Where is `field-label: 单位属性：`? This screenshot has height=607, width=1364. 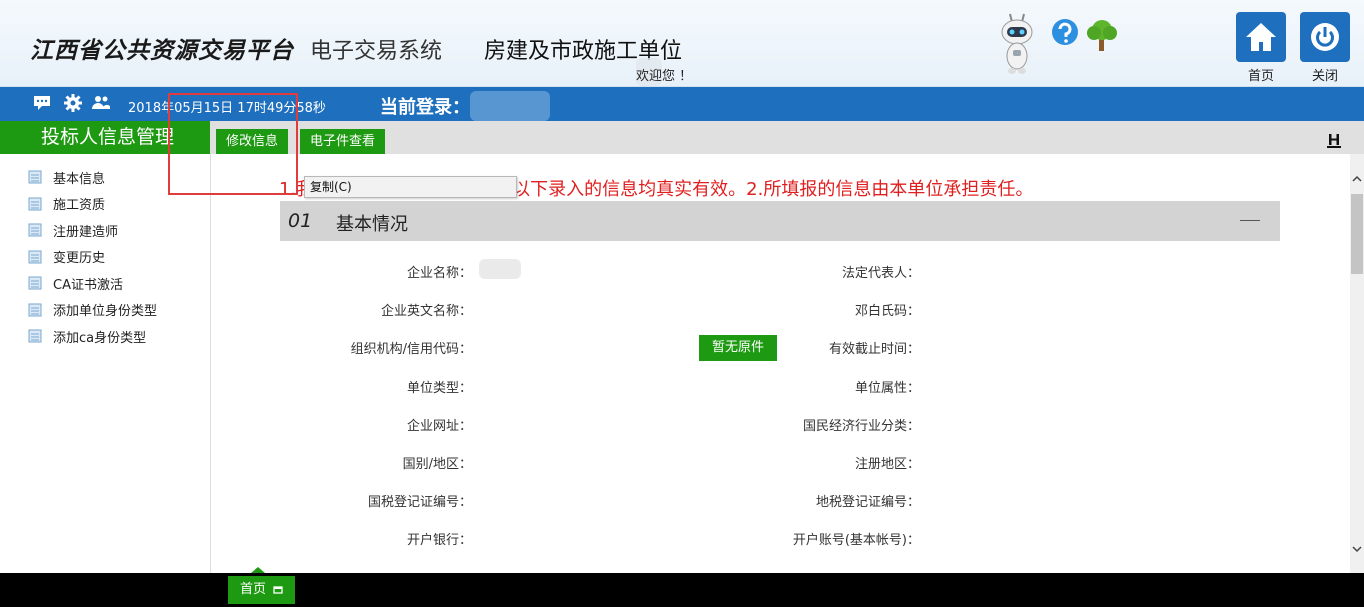 field-label: 单位属性： is located at coordinates (887, 388).